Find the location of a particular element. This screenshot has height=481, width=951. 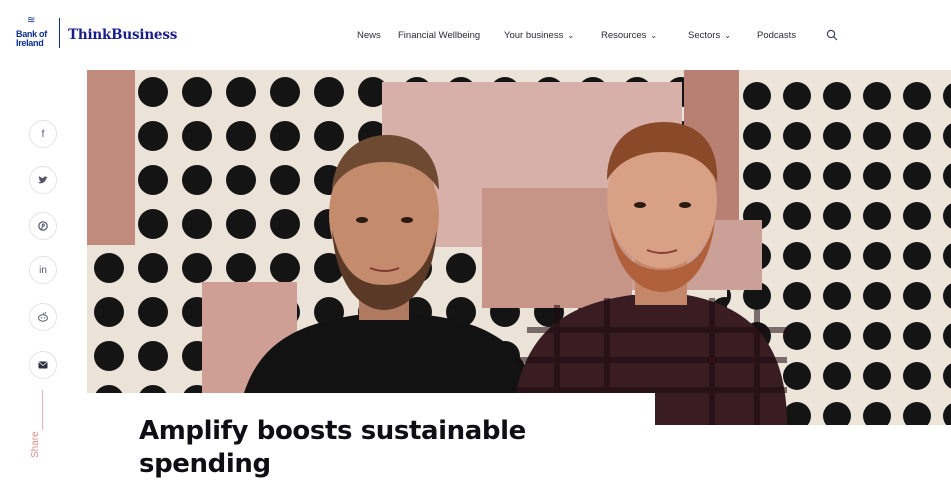

share-linkedin-button: in is located at coordinates (43, 270).